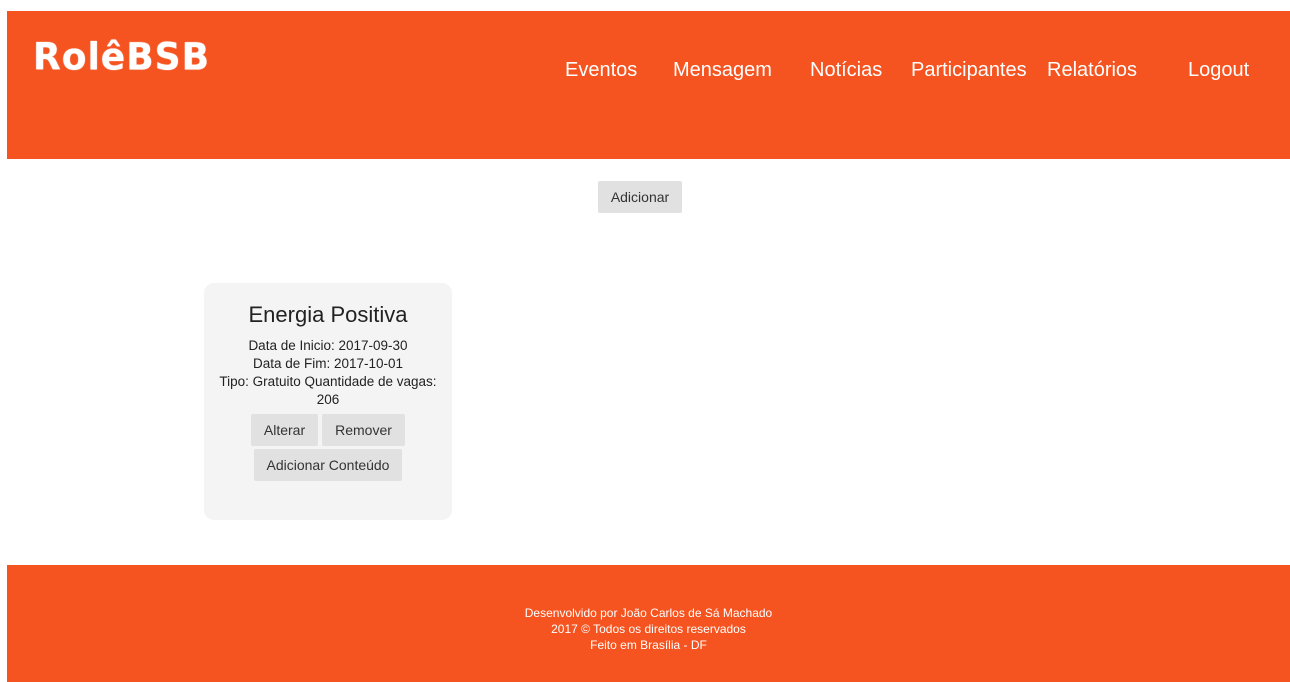 The width and height of the screenshot is (1290, 682). What do you see at coordinates (1092, 70) in the screenshot?
I see `nav-link-relatorios: Relatórios` at bounding box center [1092, 70].